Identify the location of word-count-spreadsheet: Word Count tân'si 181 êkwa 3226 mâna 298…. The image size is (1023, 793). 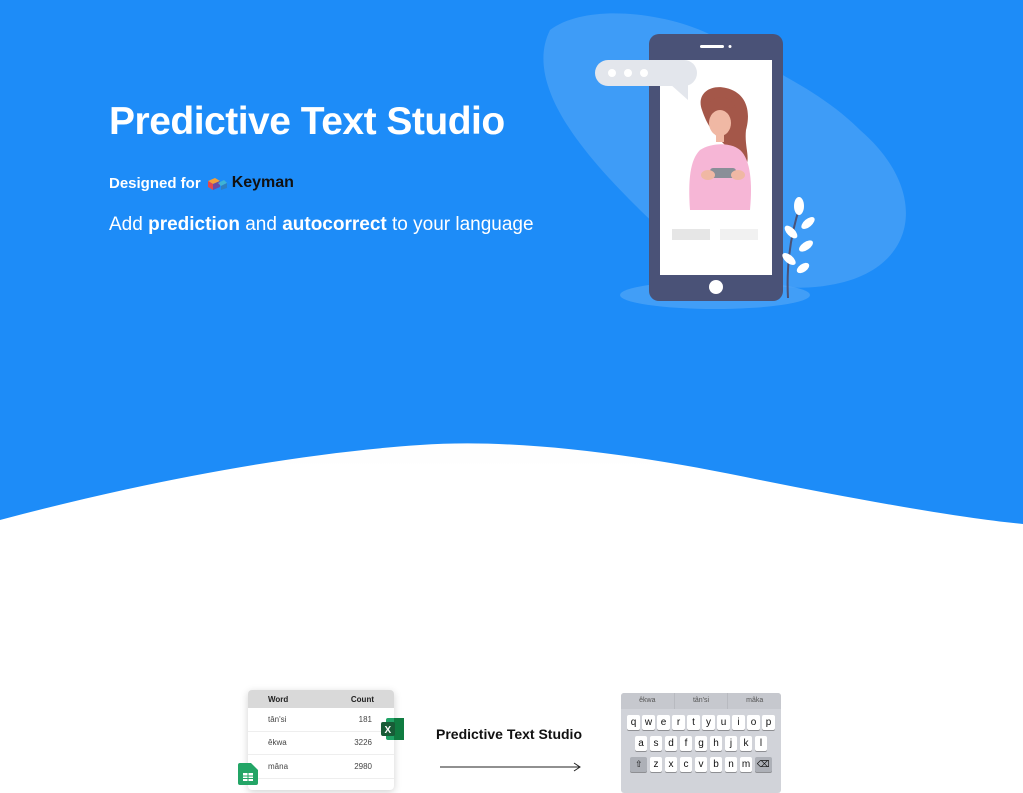
(321, 740).